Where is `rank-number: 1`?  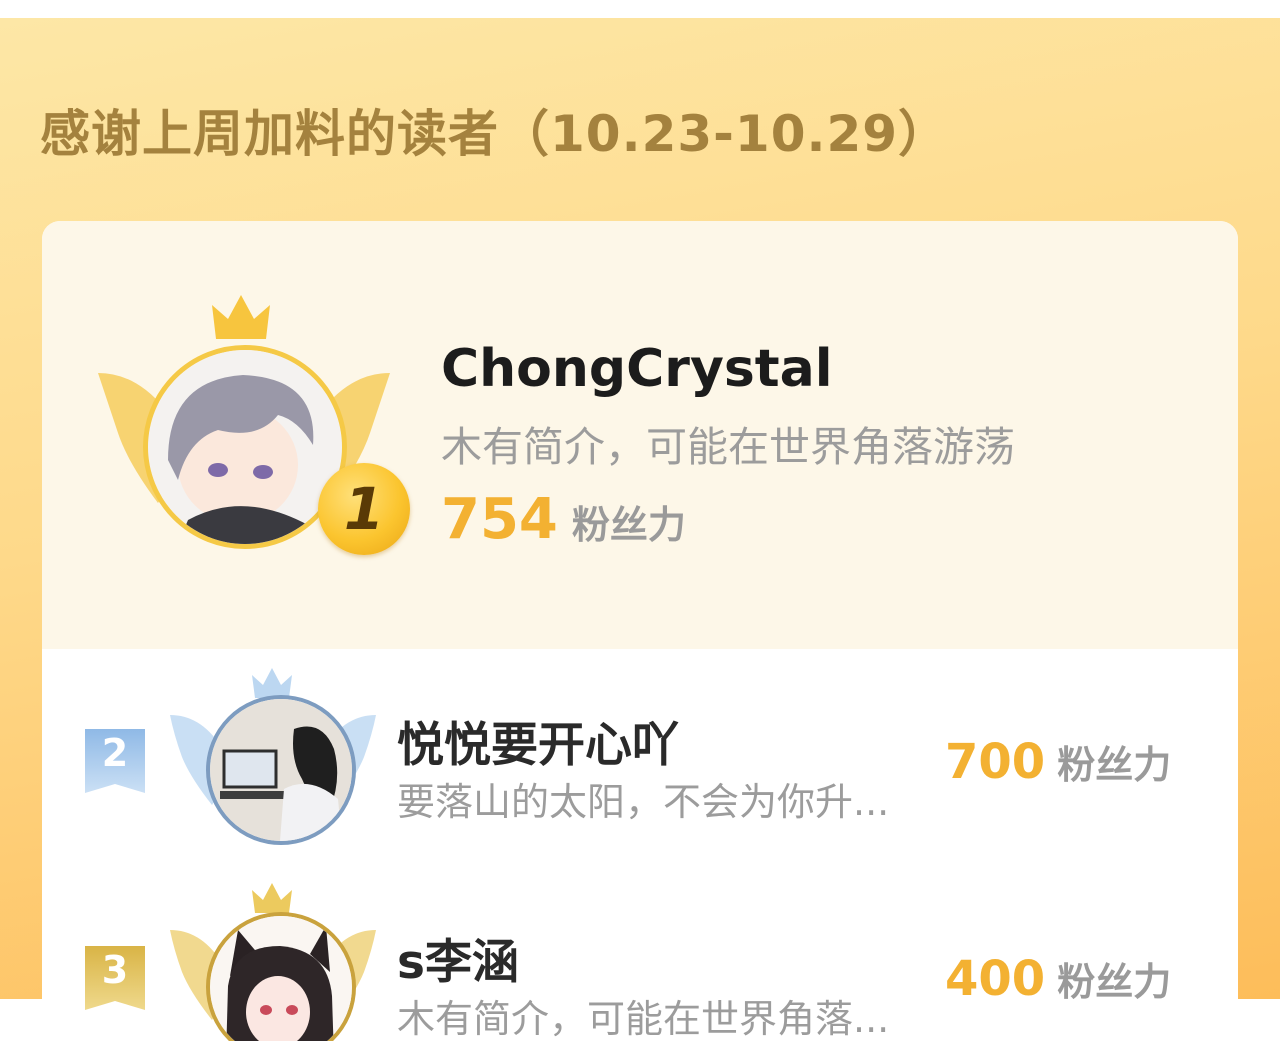 rank-number: 1 is located at coordinates (364, 509).